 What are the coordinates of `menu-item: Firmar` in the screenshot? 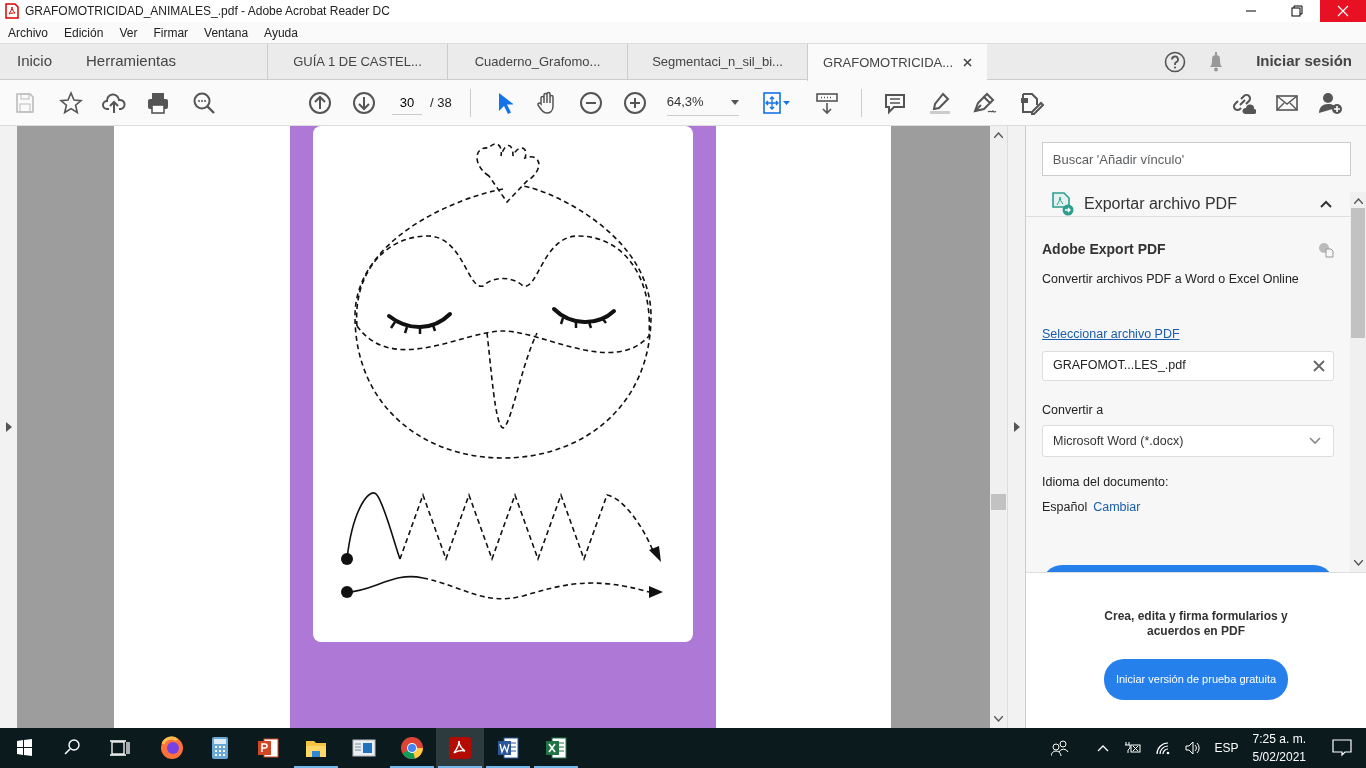 It's located at (171, 32).